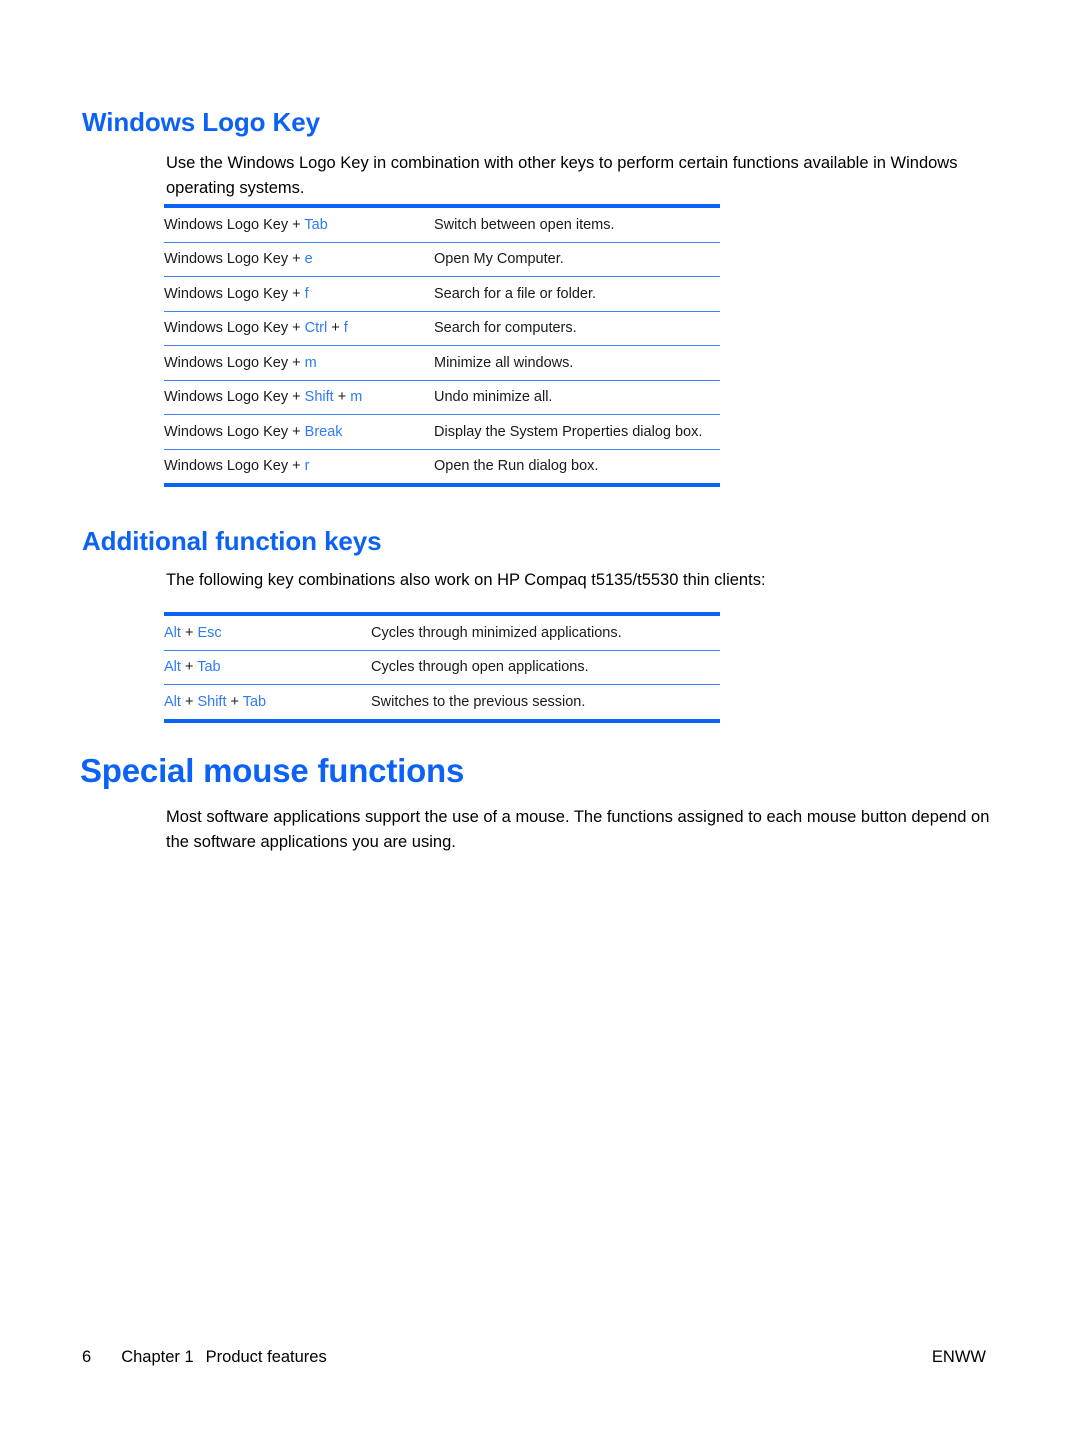  Describe the element at coordinates (356, 397) in the screenshot. I see `key-name-secondary: m` at that location.